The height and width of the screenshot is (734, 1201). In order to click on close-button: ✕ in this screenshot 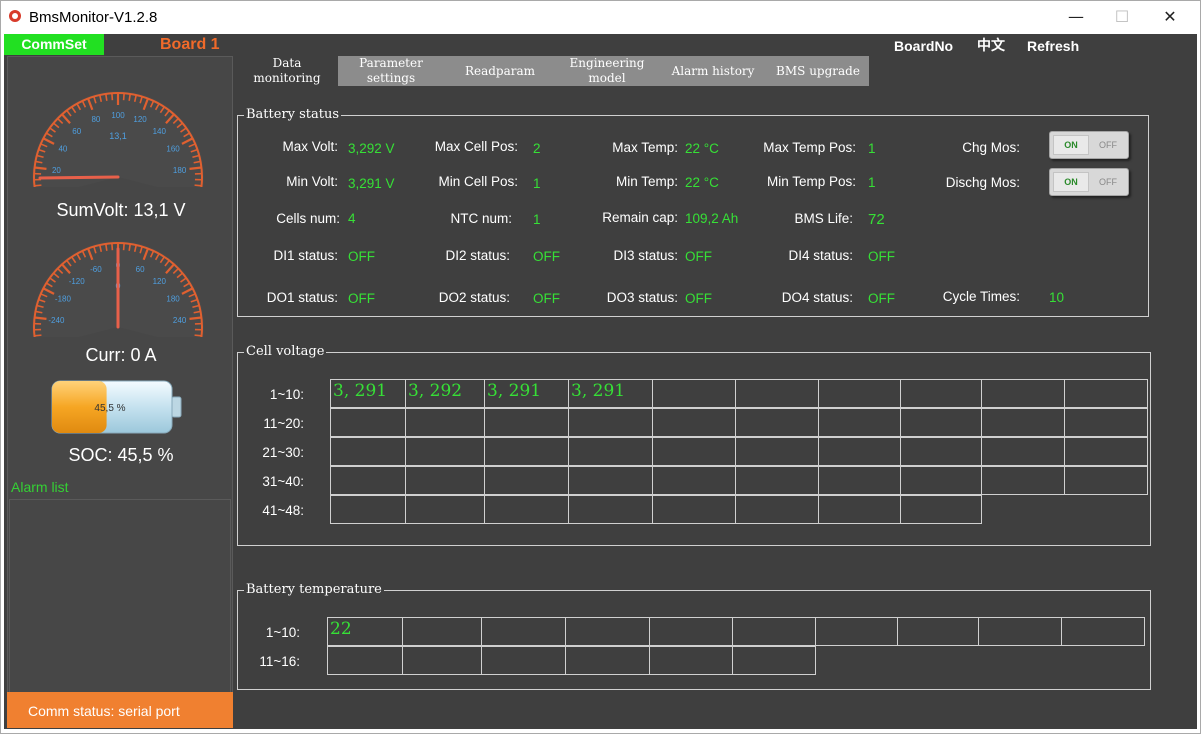, I will do `click(1170, 17)`.